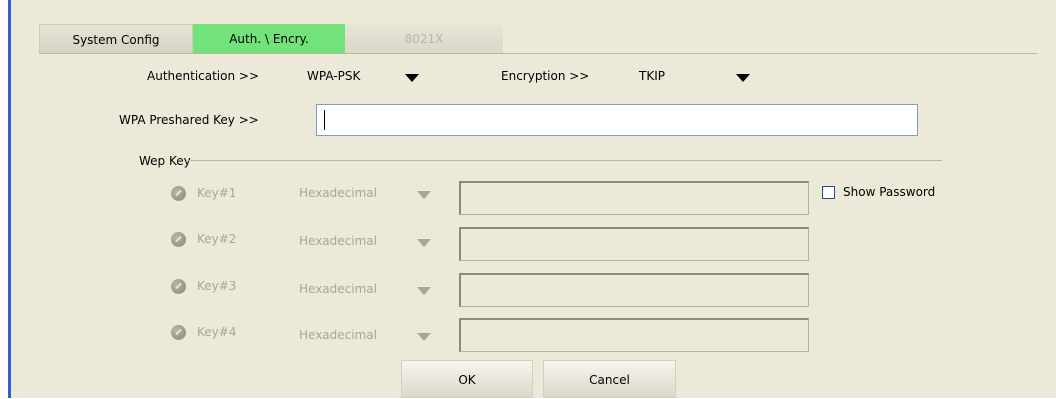  Describe the element at coordinates (545, 76) in the screenshot. I see `encryption-label: Encryption >>` at that location.